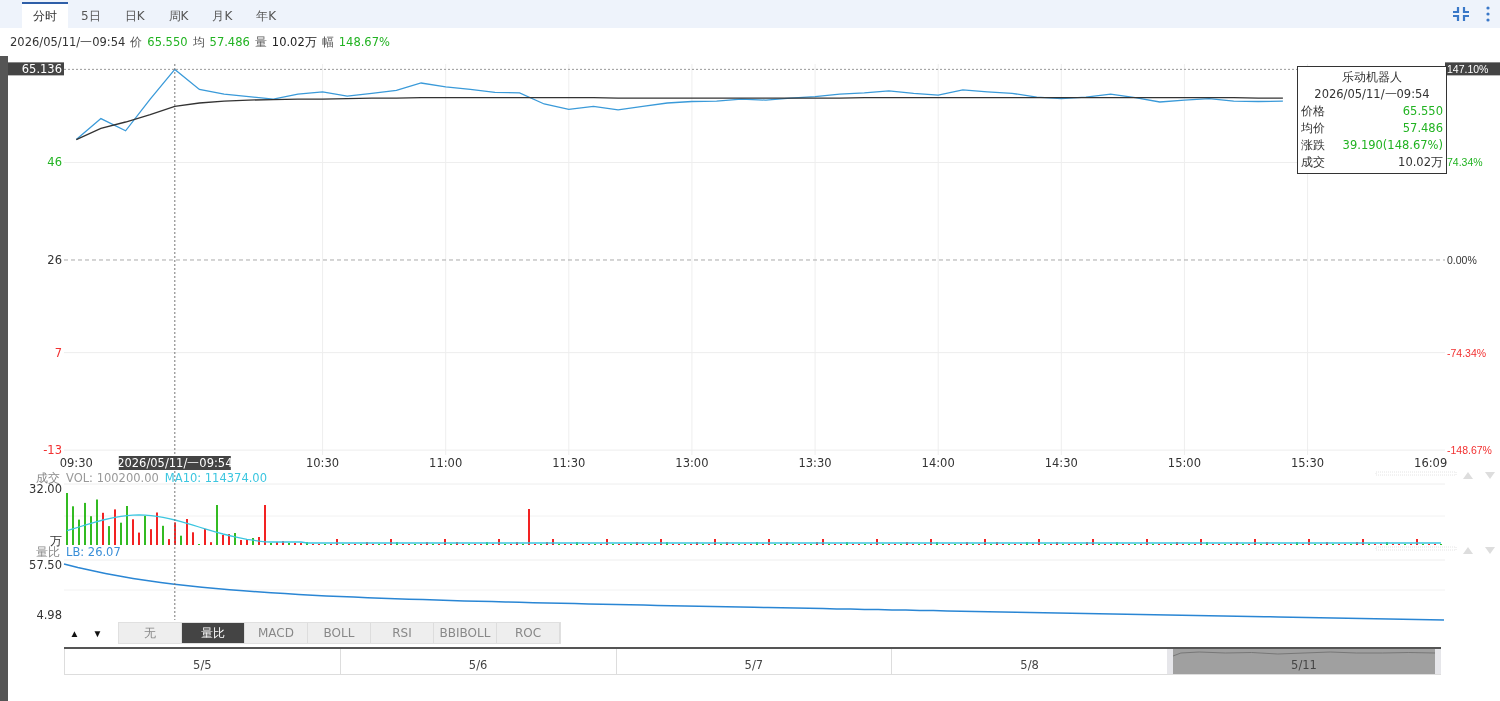  Describe the element at coordinates (91, 15) in the screenshot. I see `tab: 5日` at that location.